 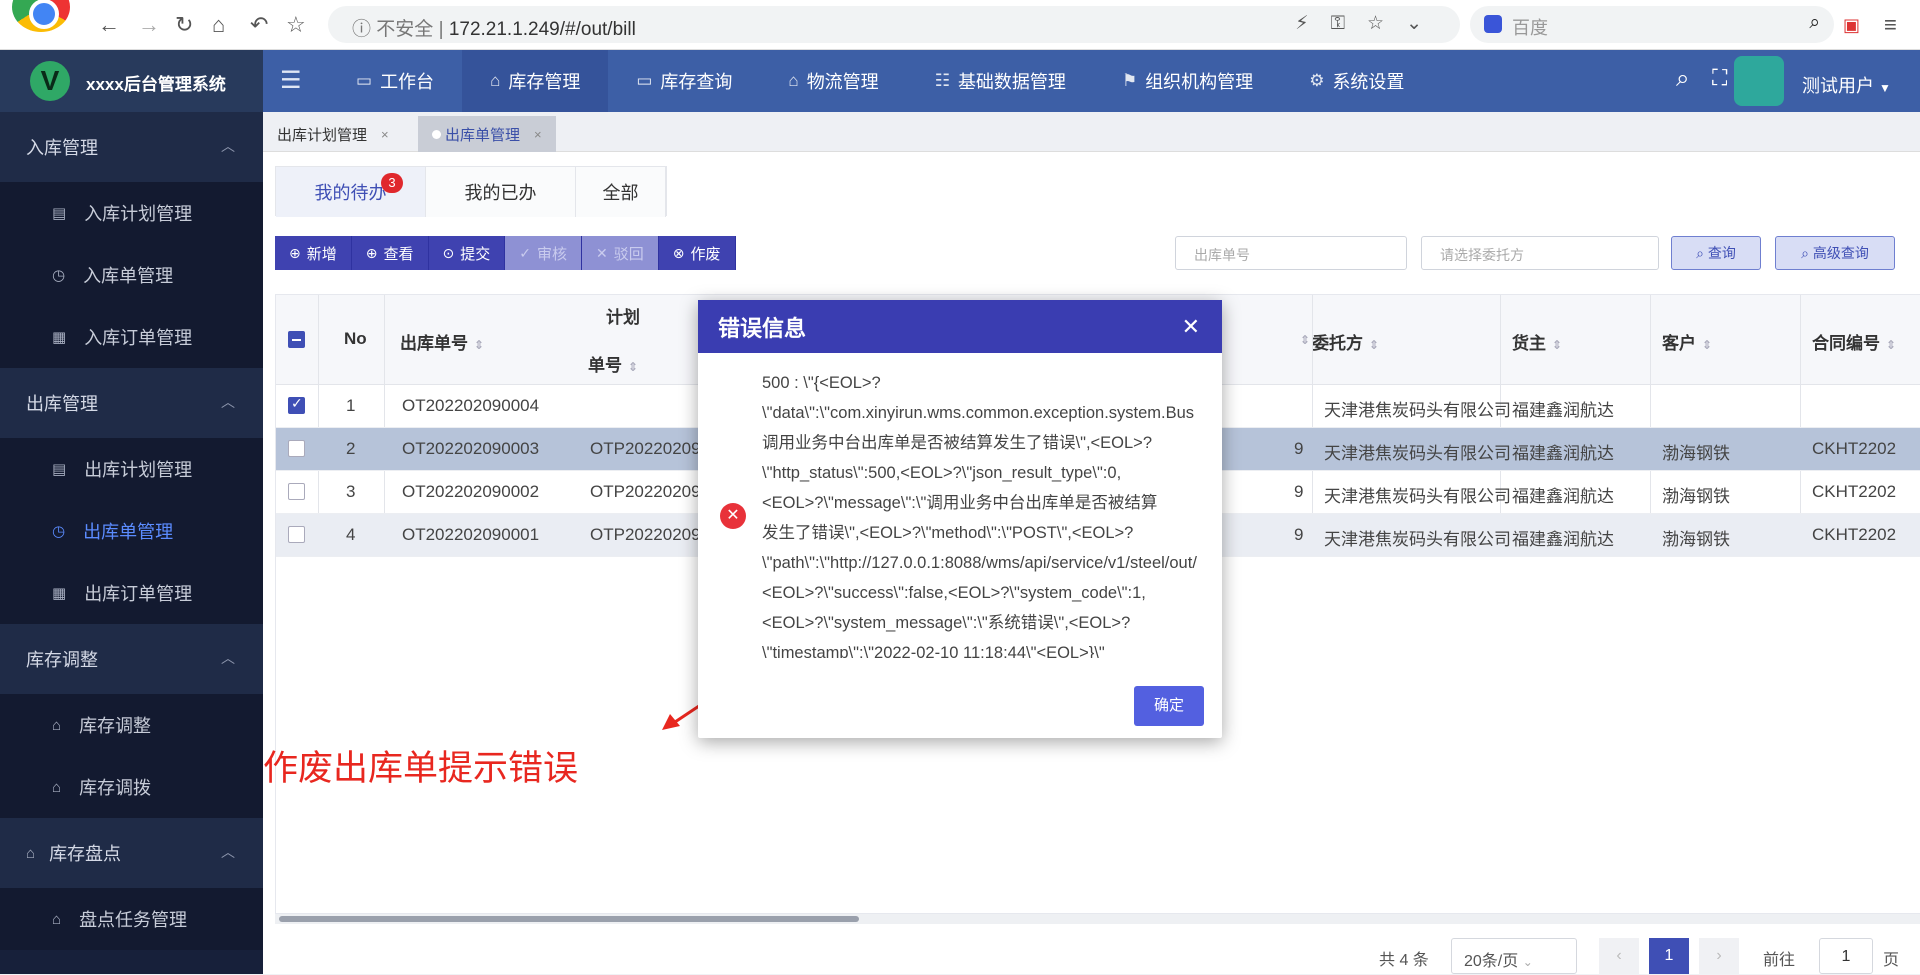 I want to click on screen-icon: ▭, so click(x=644, y=80).